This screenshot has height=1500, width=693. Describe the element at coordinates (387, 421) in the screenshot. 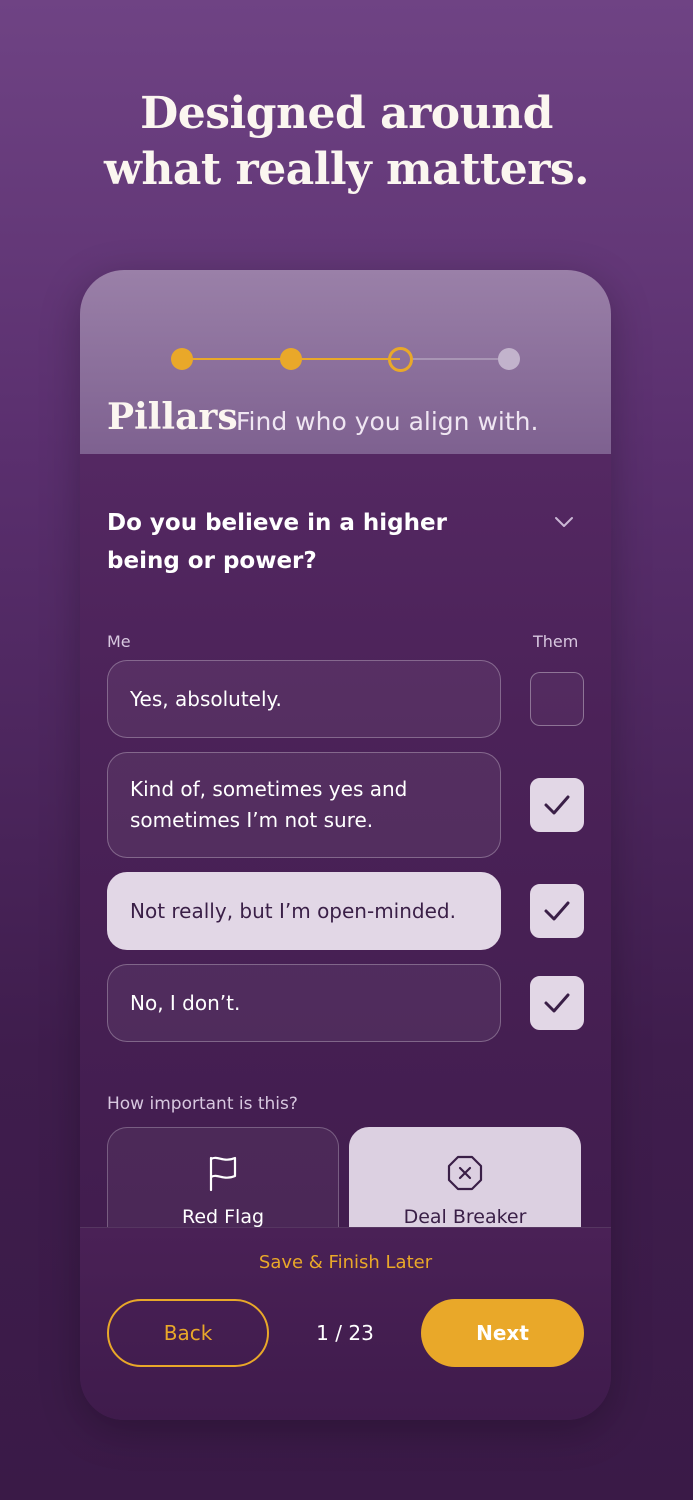

I see `section-subtitle: Find who you align with.` at that location.